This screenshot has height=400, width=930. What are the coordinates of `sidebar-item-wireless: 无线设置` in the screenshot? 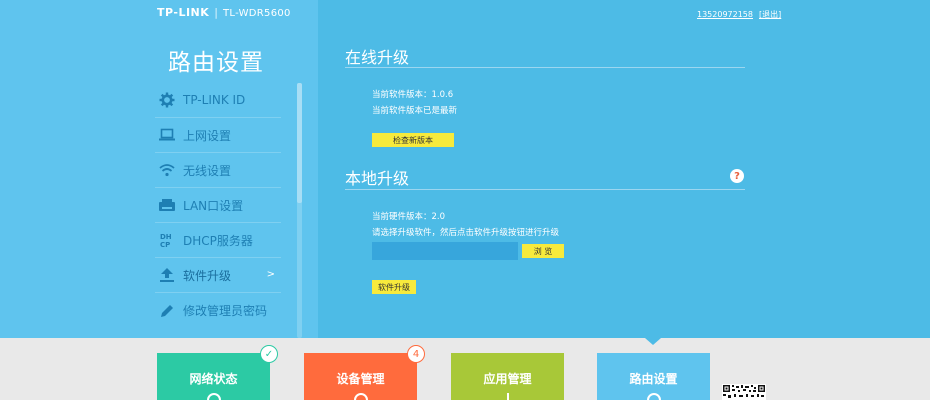 It's located at (218, 170).